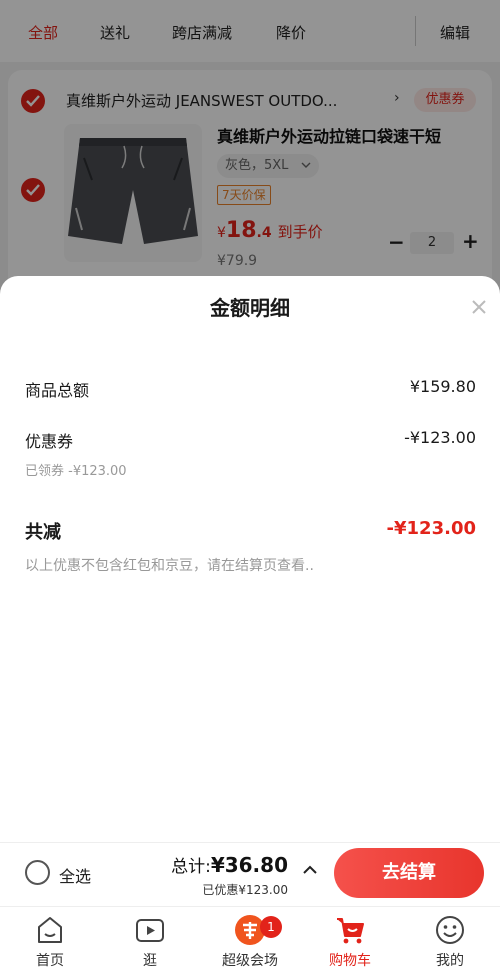  What do you see at coordinates (150, 930) in the screenshot?
I see `video-play-icon` at bounding box center [150, 930].